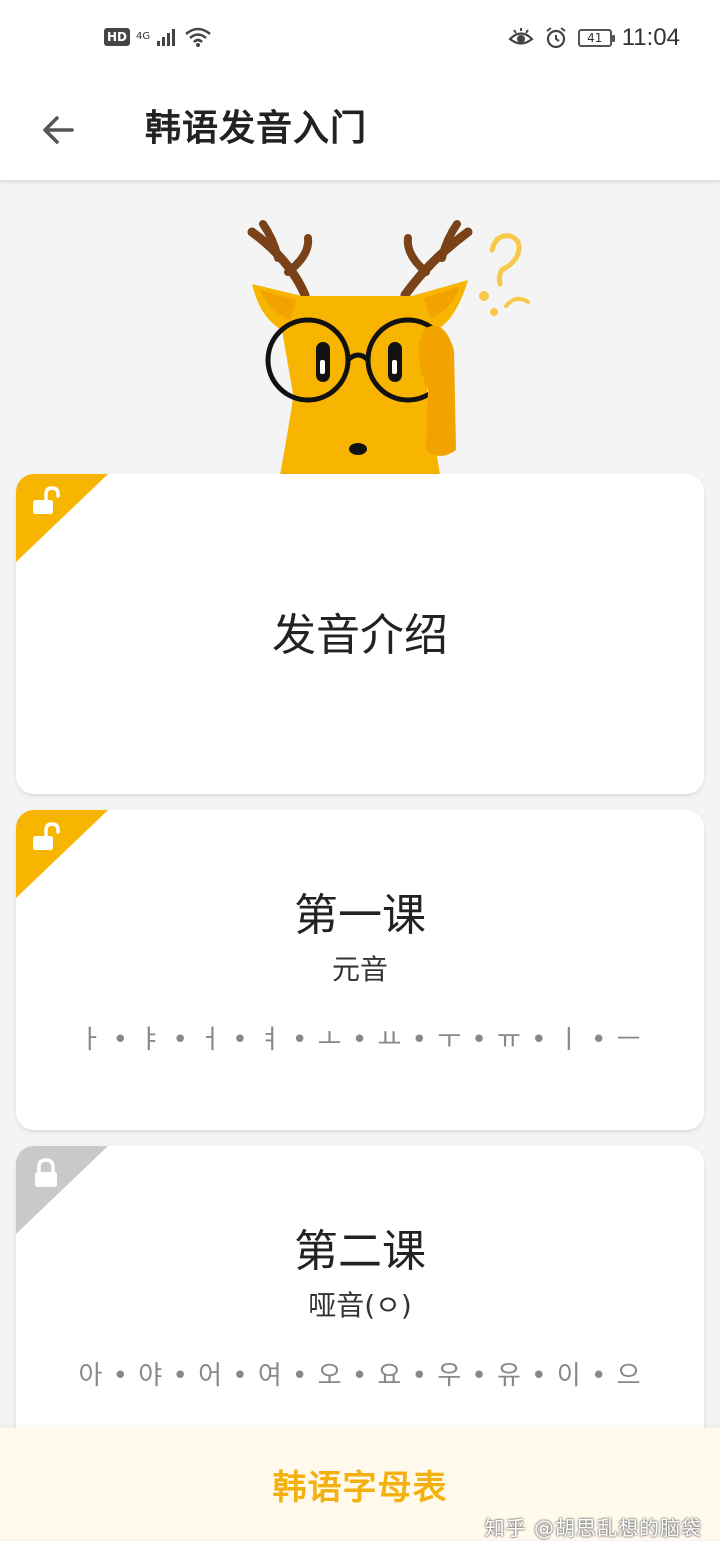  Describe the element at coordinates (256, 128) in the screenshot. I see `page-title: 韩语发音入门` at that location.